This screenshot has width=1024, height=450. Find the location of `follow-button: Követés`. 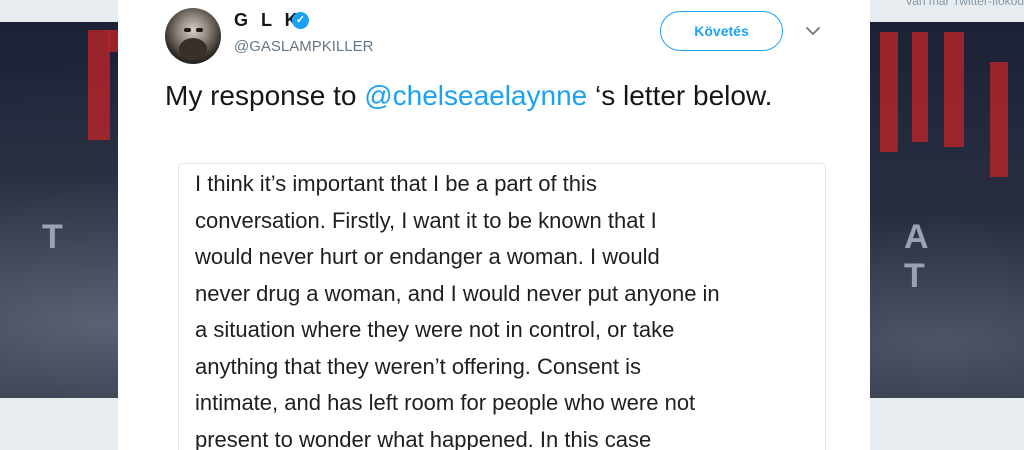

follow-button: Követés is located at coordinates (721, 31).